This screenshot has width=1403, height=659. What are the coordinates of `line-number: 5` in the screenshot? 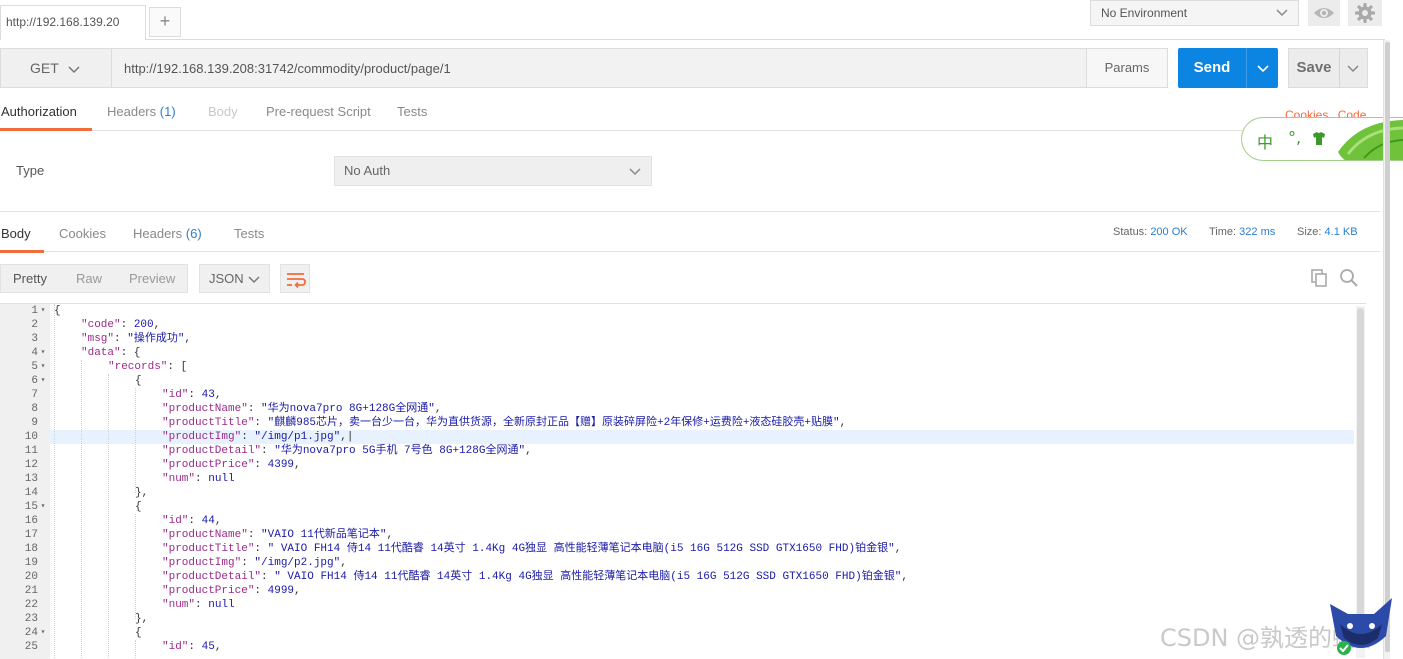 It's located at (34, 367).